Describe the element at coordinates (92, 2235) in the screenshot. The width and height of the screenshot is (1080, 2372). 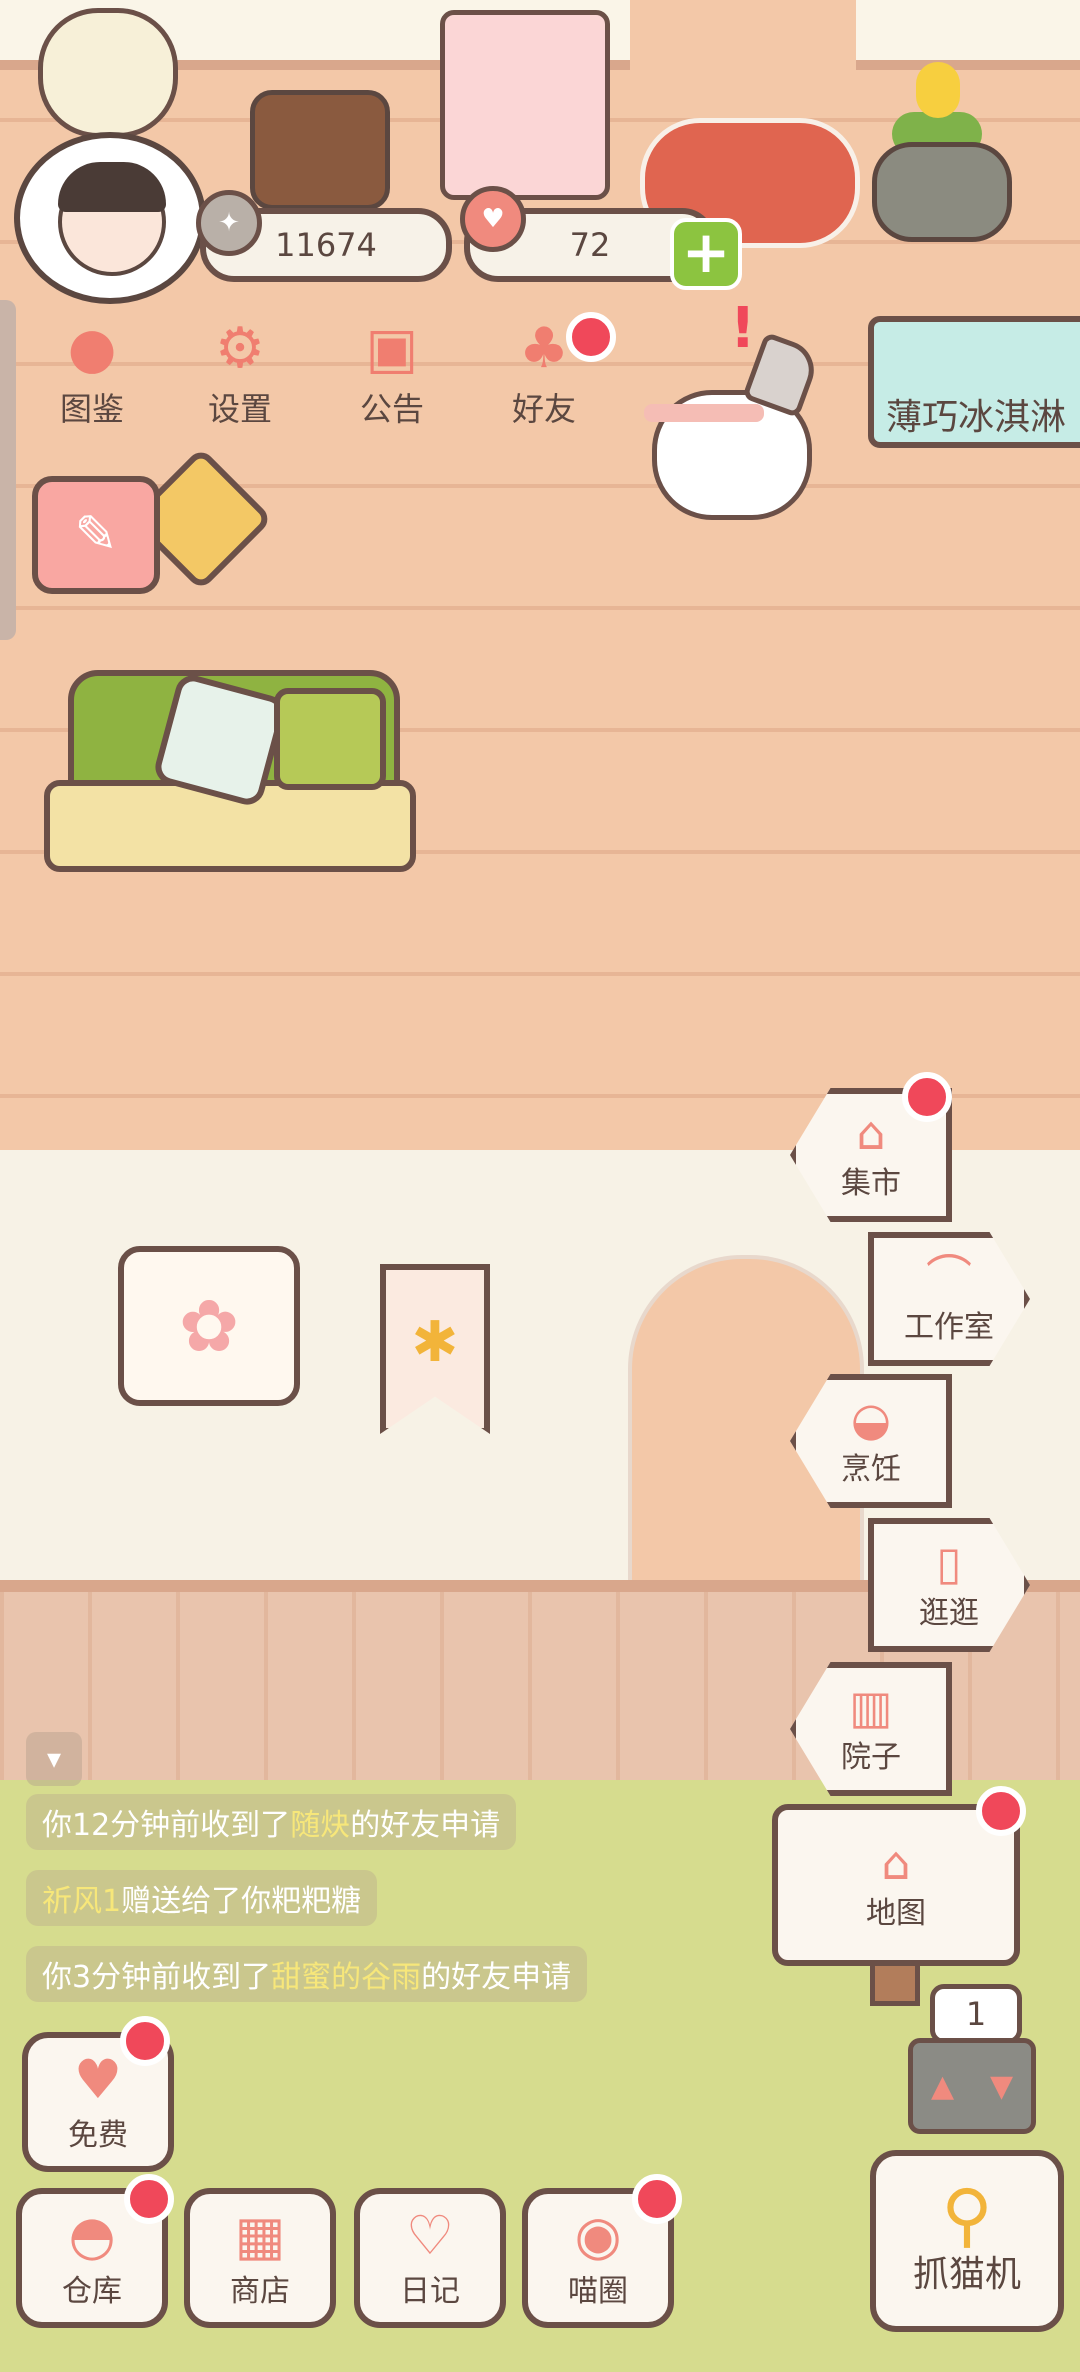
I see `storage-icon: ◓` at that location.